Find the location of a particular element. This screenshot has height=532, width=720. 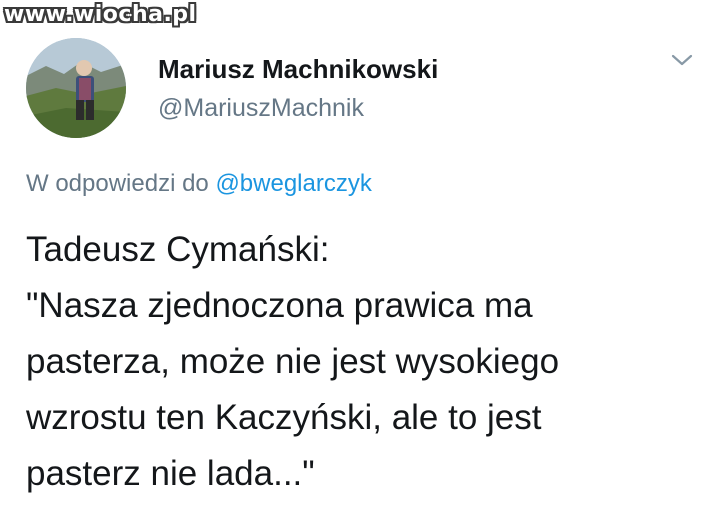

reply-prefix: W odpowiedzi do is located at coordinates (117, 183).